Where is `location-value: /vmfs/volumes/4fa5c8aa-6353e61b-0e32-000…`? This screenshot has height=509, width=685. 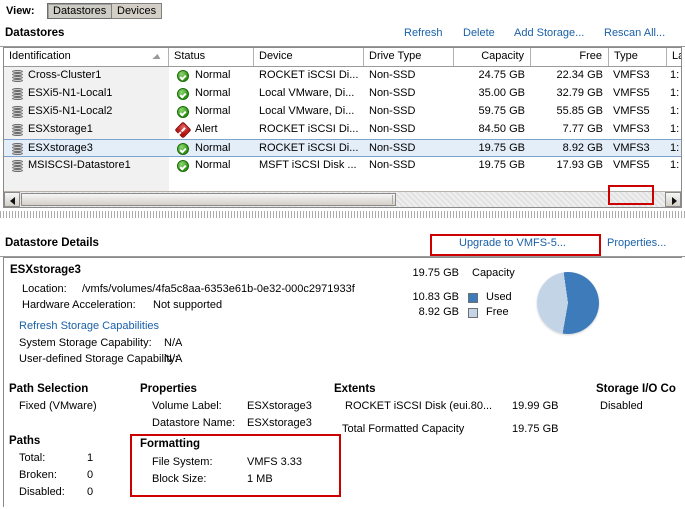
location-value: /vmfs/volumes/4fa5c8aa-6353e61b-0e32-000… is located at coordinates (218, 289).